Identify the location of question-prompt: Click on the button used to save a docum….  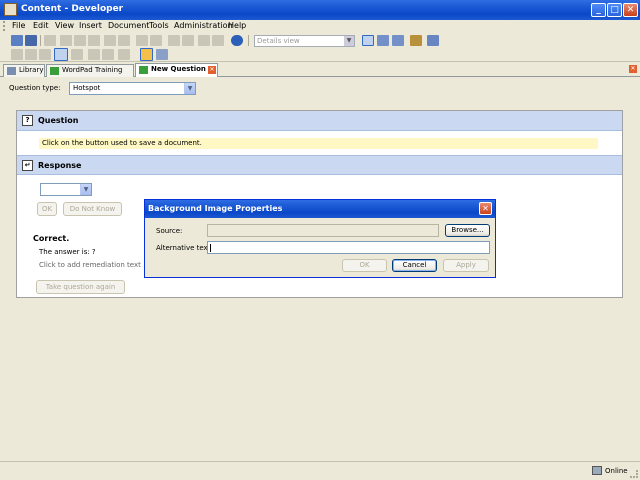
(318, 143).